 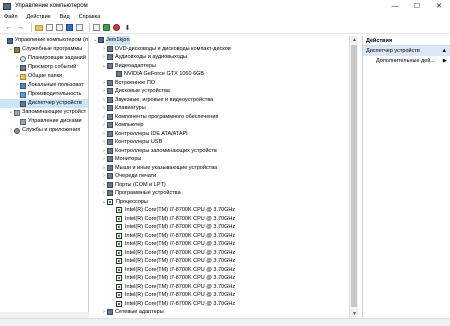 I want to click on gear-icon, so click(x=17, y=130).